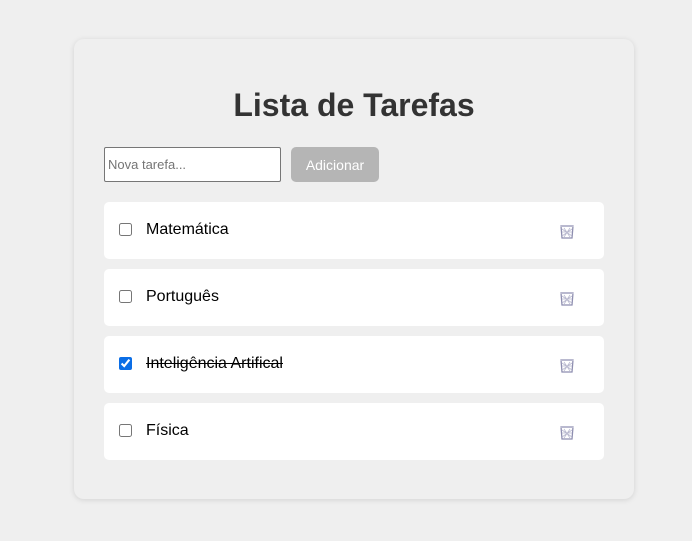 The width and height of the screenshot is (692, 541). What do you see at coordinates (187, 229) in the screenshot?
I see `task-label: Matemática` at bounding box center [187, 229].